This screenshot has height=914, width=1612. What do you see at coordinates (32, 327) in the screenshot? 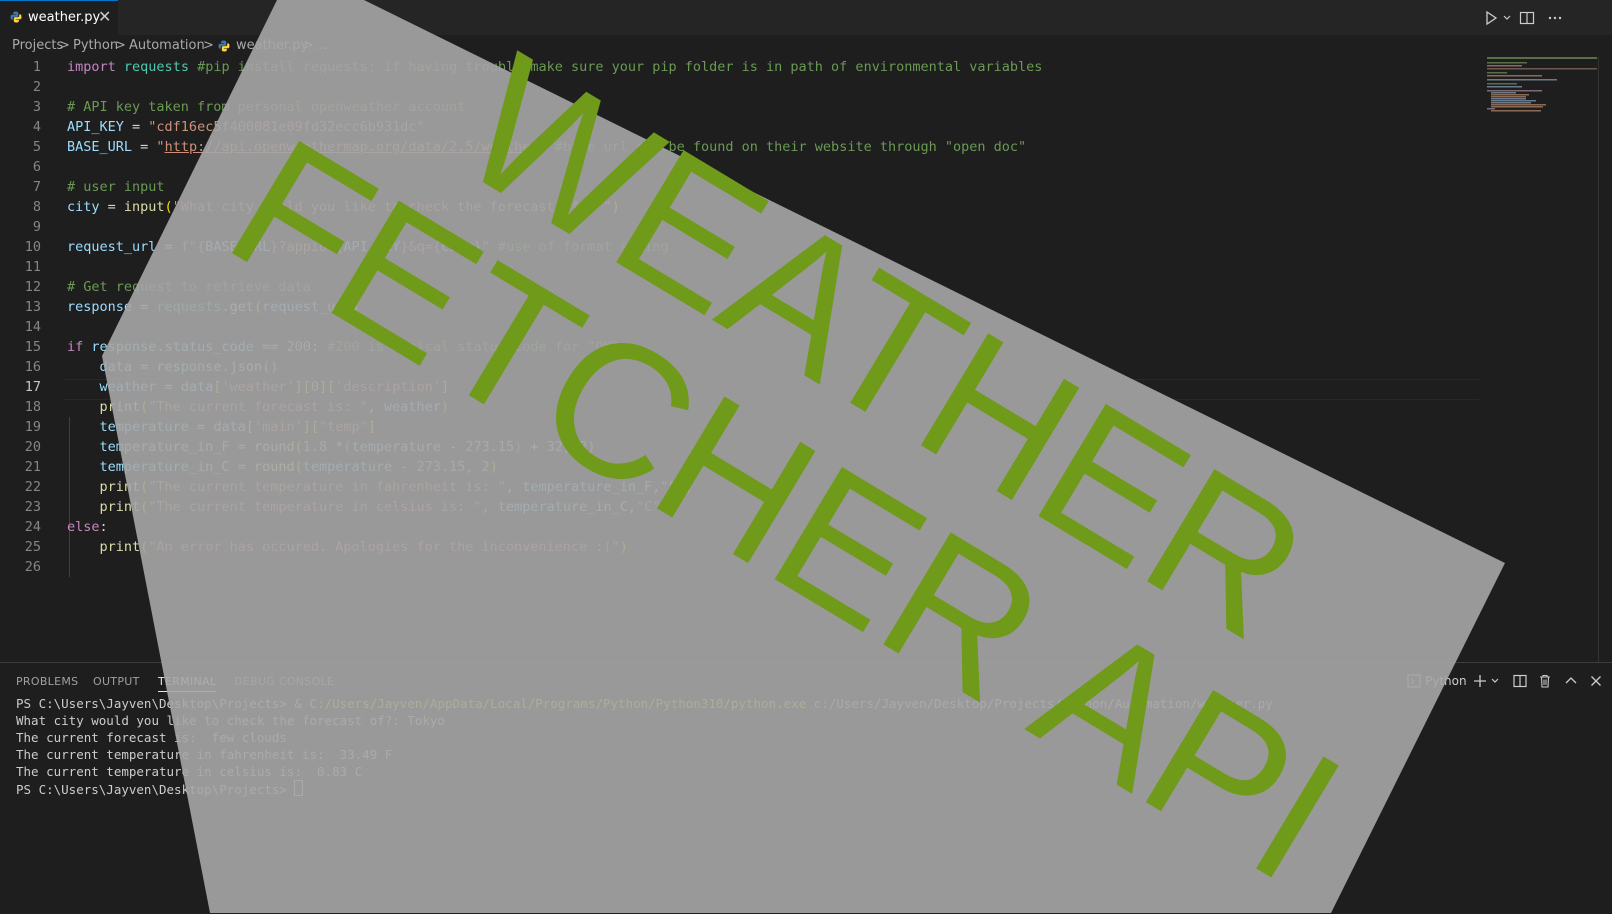
I see `line-number: 14` at bounding box center [32, 327].